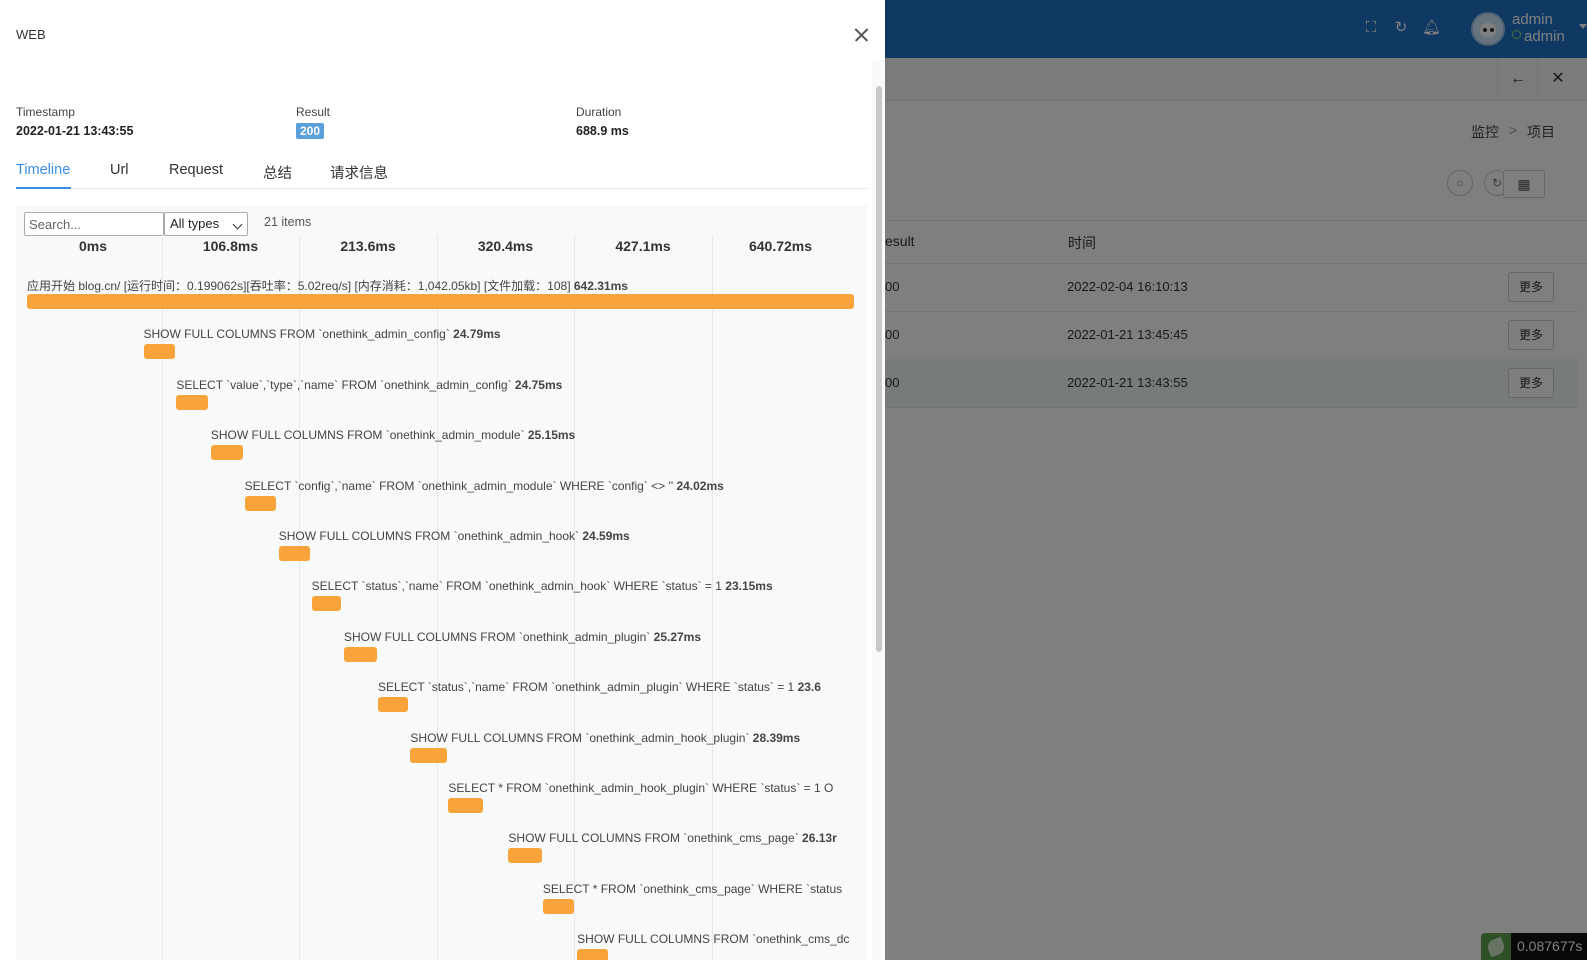 This screenshot has height=960, width=1587. Describe the element at coordinates (776, 737) in the screenshot. I see `timeline-entry-duration: 28.39ms` at that location.